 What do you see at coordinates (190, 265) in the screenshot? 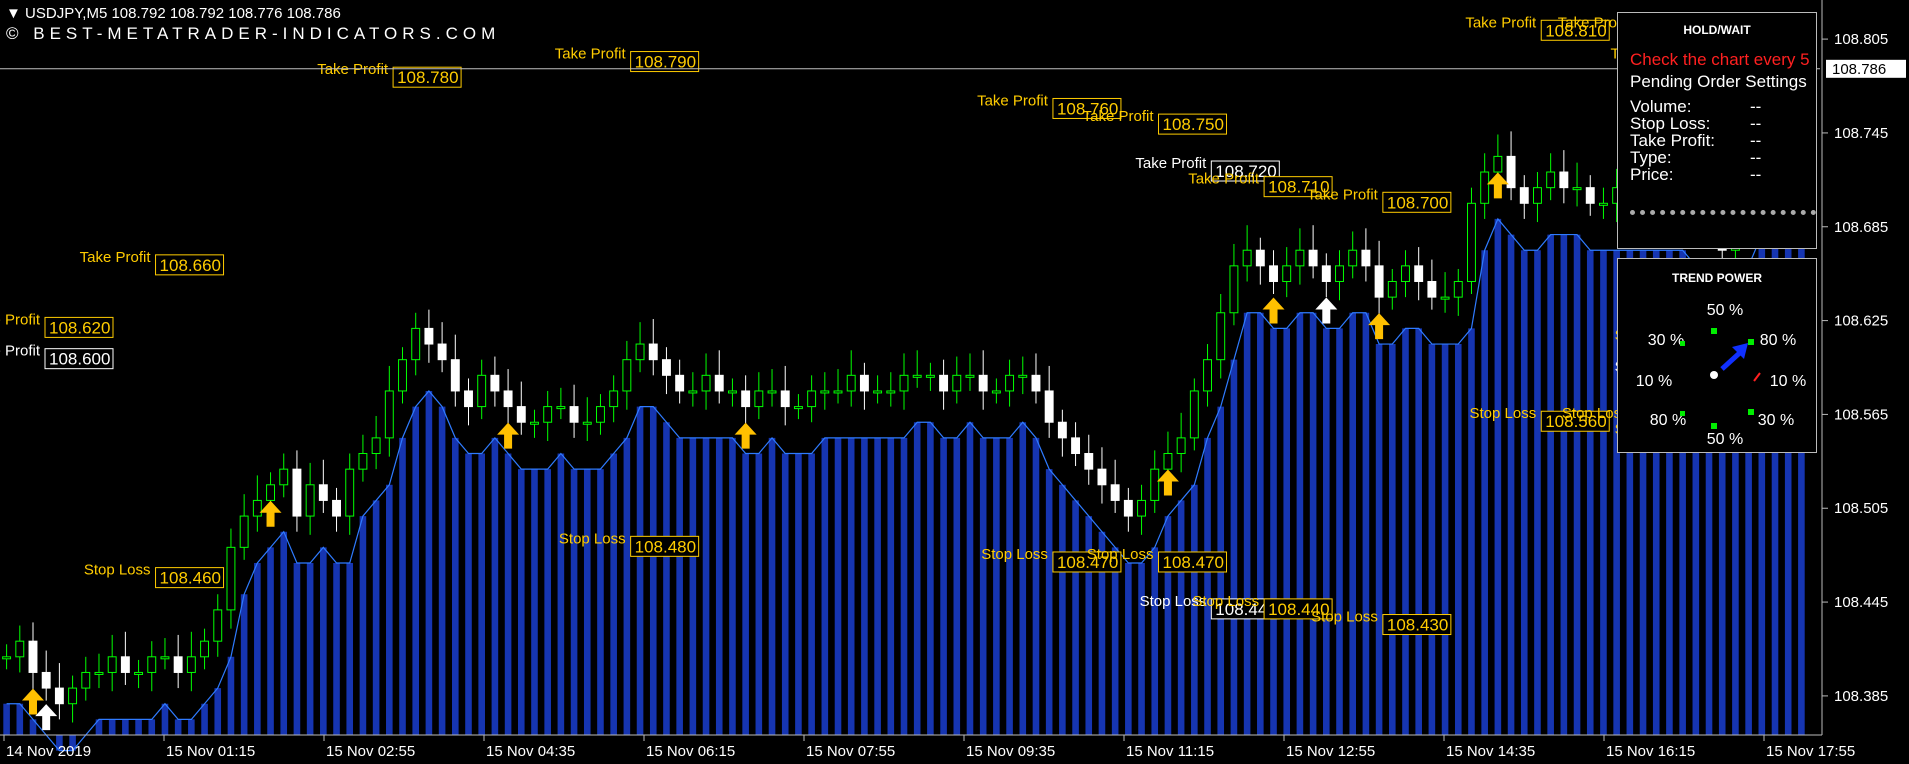
I see `signal-price: 108.660` at bounding box center [190, 265].